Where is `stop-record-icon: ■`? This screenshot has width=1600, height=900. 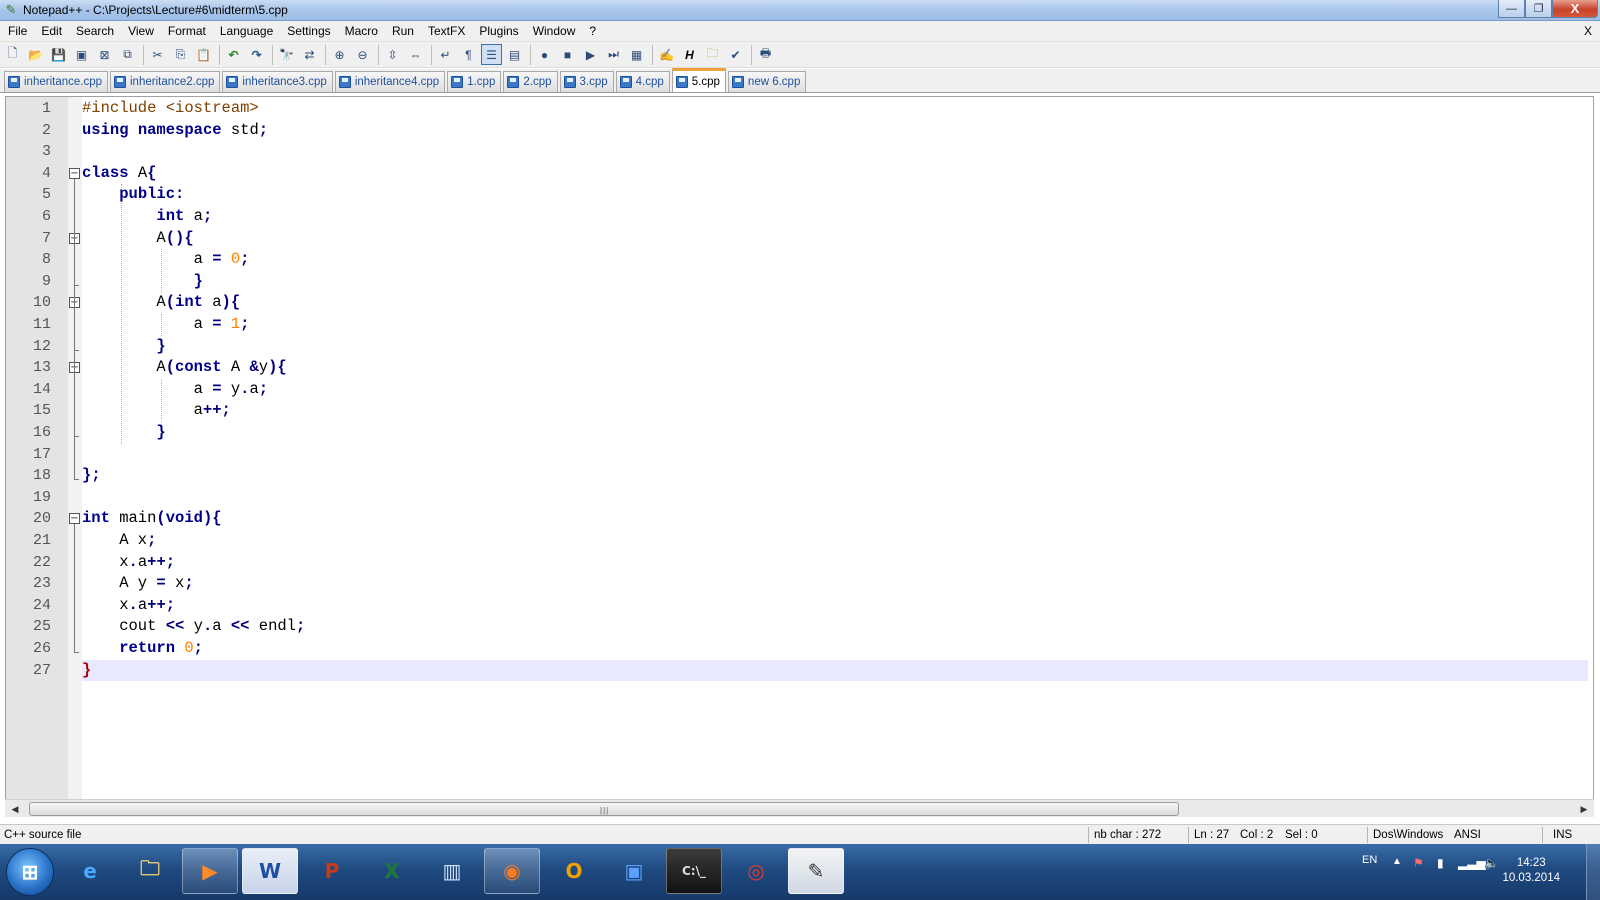 stop-record-icon: ■ is located at coordinates (567, 54).